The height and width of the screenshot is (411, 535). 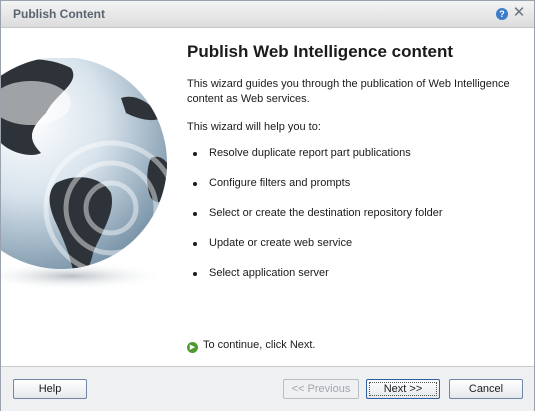 I want to click on step-item: Select application server, so click(x=317, y=281).